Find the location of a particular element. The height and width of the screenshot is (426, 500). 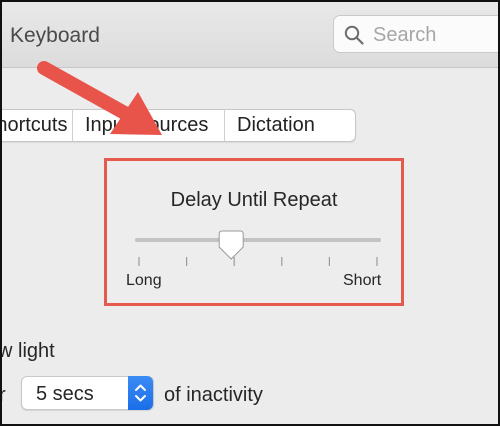

tab-input-sources: Input Sources is located at coordinates (149, 125).